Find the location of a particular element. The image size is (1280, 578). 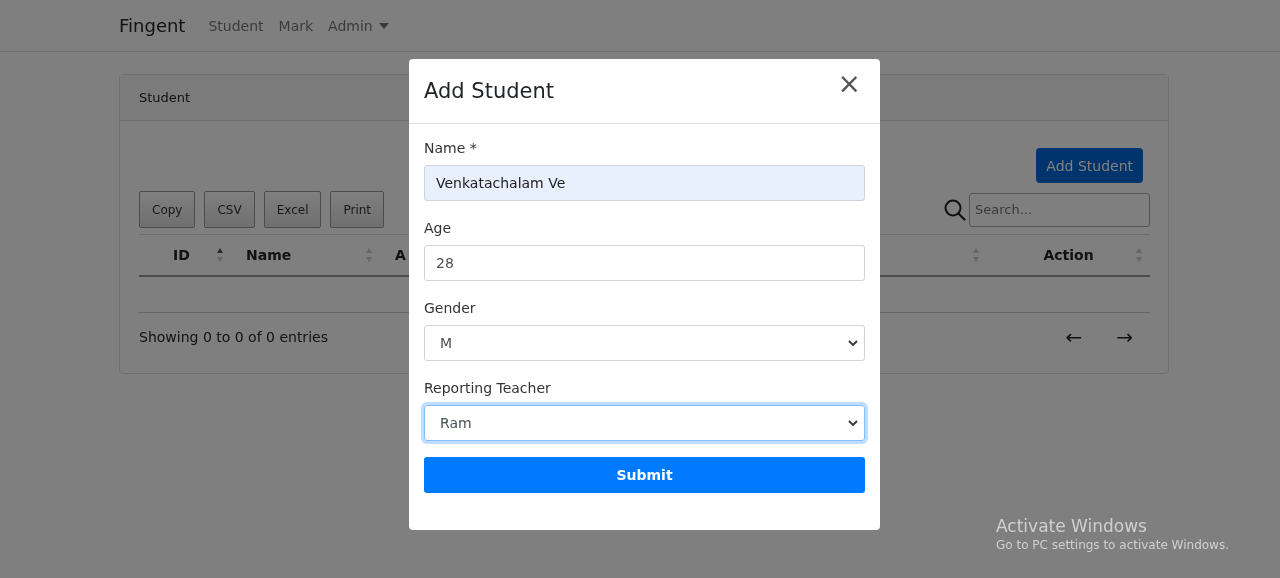

export-button: Excel is located at coordinates (292, 209).